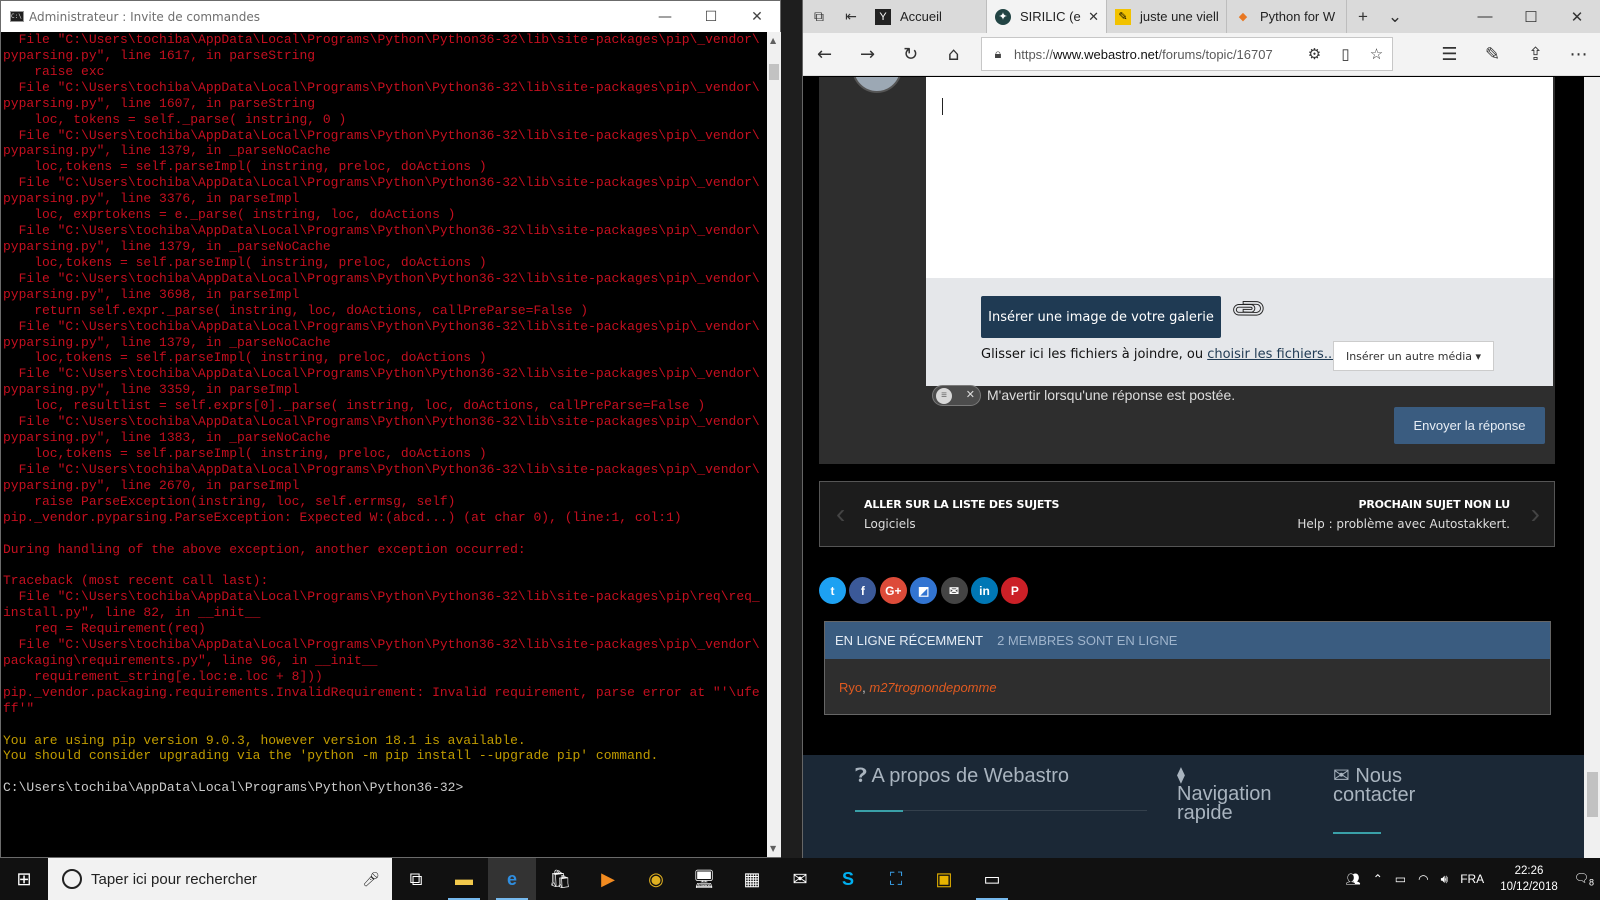  I want to click on email-share-icon: ✉, so click(954, 590).